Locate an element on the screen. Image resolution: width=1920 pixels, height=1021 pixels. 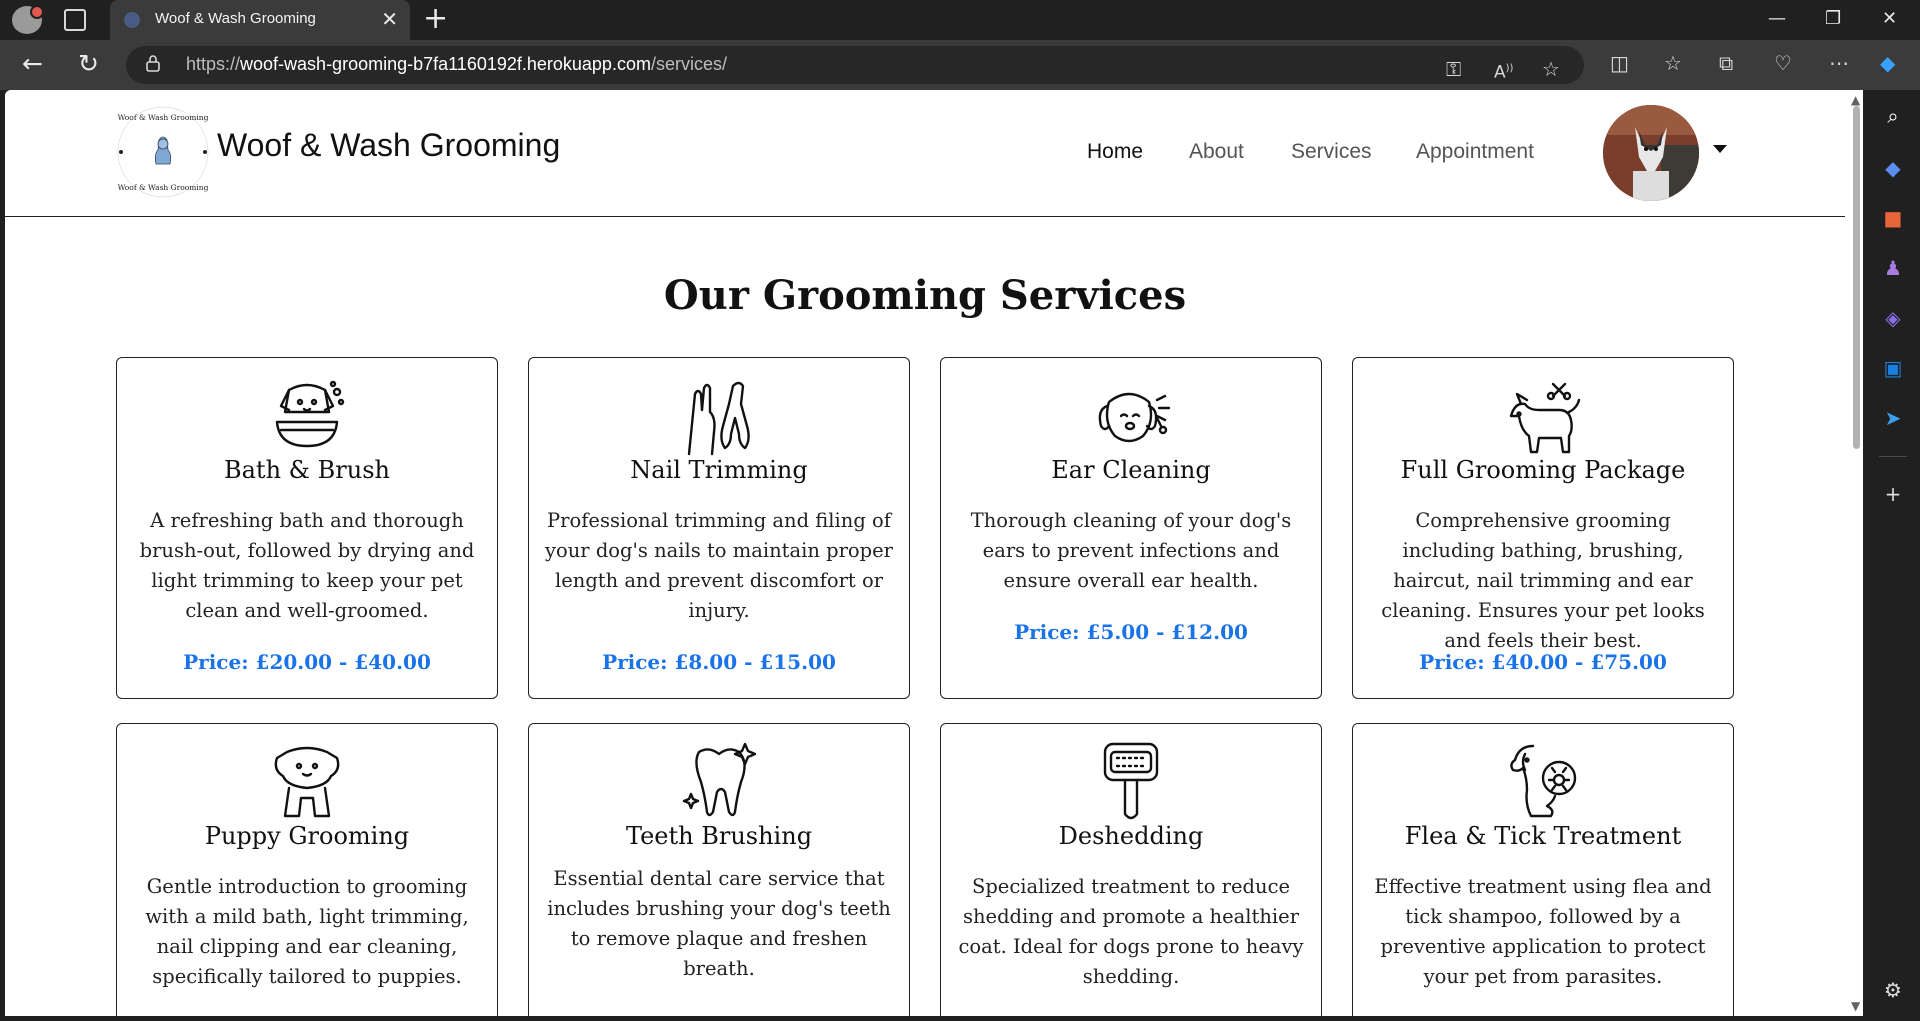
tab-favicon-icon is located at coordinates (132, 20).